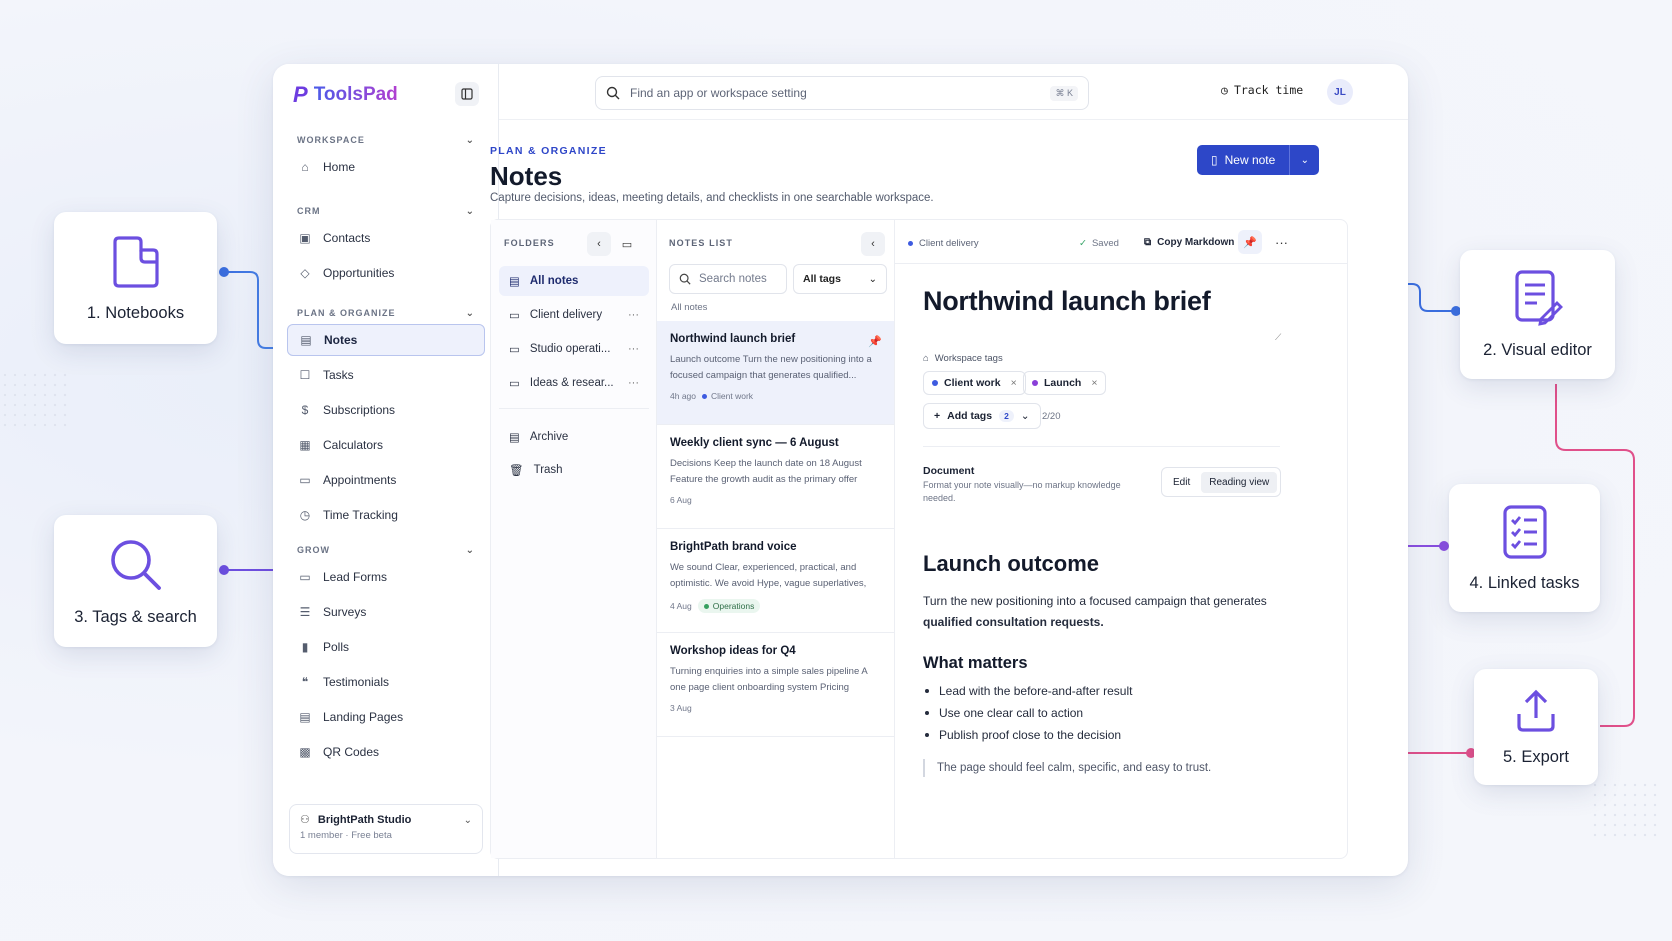 This screenshot has height=941, width=1672. I want to click on sidebar-item-surveys: ☰ Surveys, so click(386, 612).